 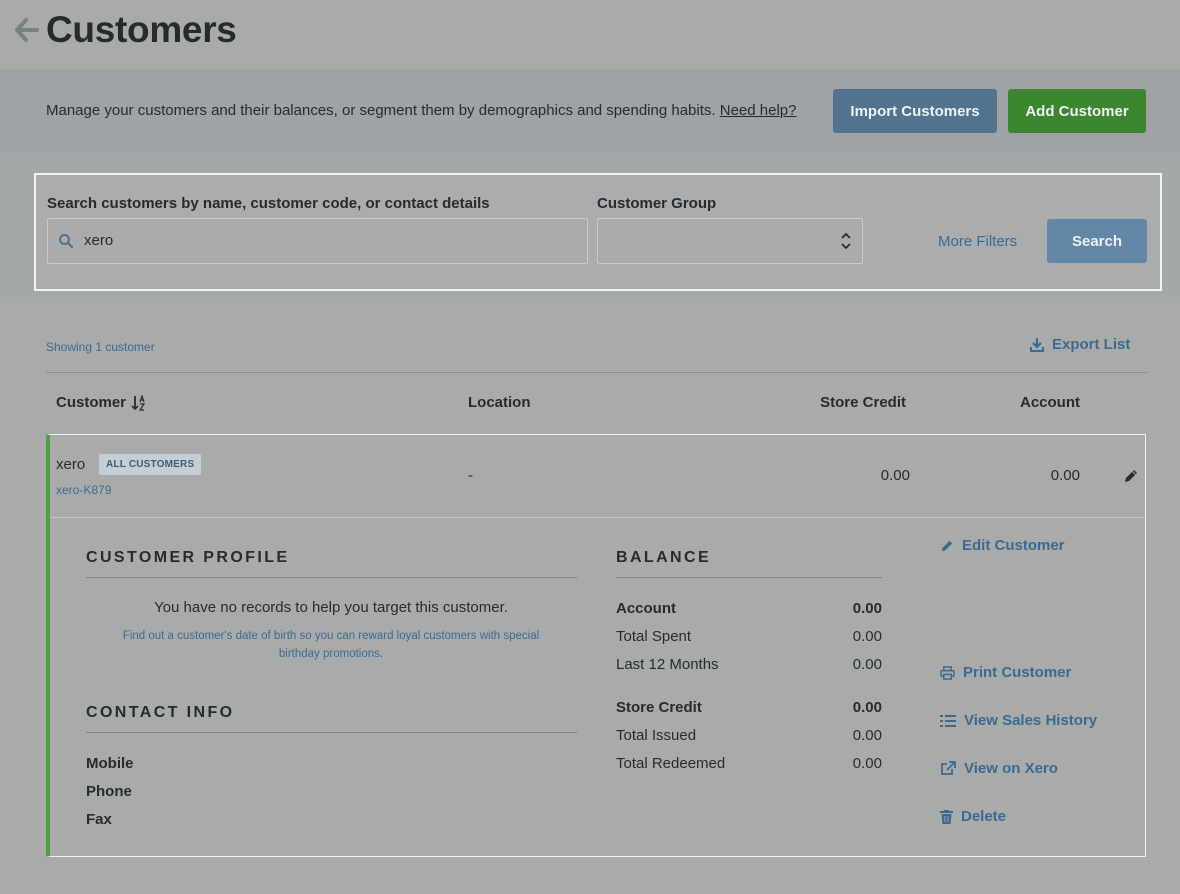 What do you see at coordinates (1065, 475) in the screenshot?
I see `account-value: 0.00` at bounding box center [1065, 475].